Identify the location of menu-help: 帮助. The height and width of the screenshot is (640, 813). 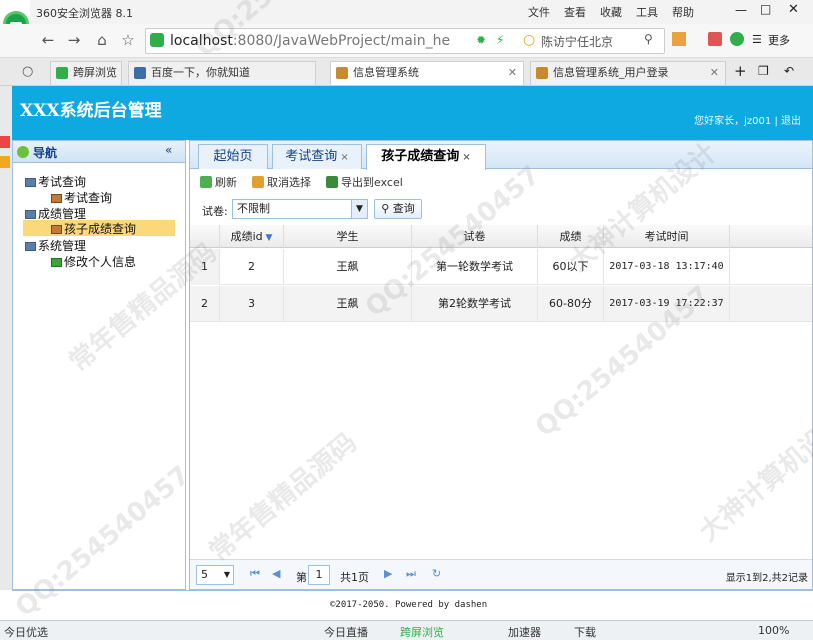
(683, 12).